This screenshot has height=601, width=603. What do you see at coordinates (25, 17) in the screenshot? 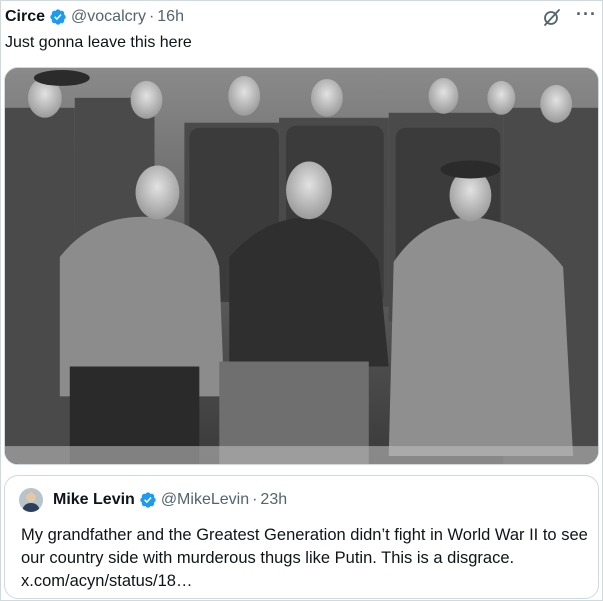
I see `author-display-name: Circe` at bounding box center [25, 17].